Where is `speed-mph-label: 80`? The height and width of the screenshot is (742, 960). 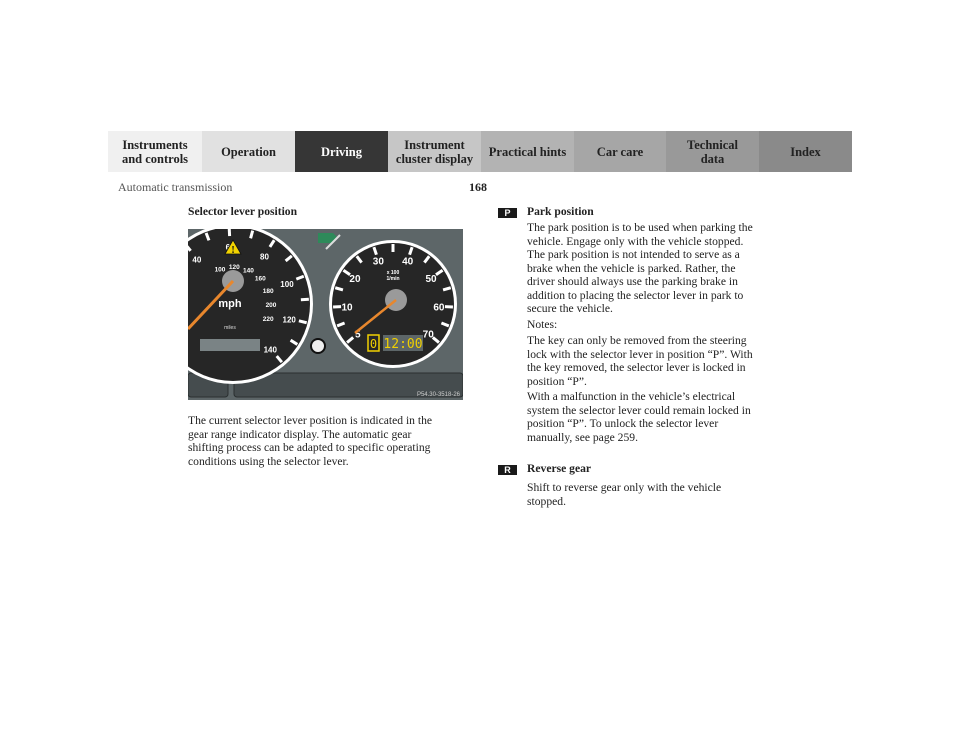 speed-mph-label: 80 is located at coordinates (264, 256).